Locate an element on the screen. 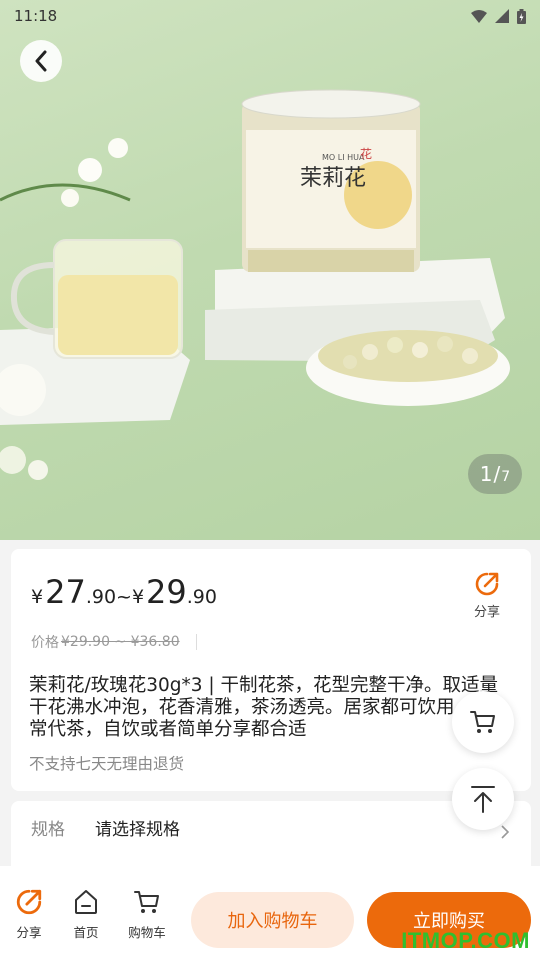  jar-pinyin: MO LI HUA is located at coordinates (343, 157).